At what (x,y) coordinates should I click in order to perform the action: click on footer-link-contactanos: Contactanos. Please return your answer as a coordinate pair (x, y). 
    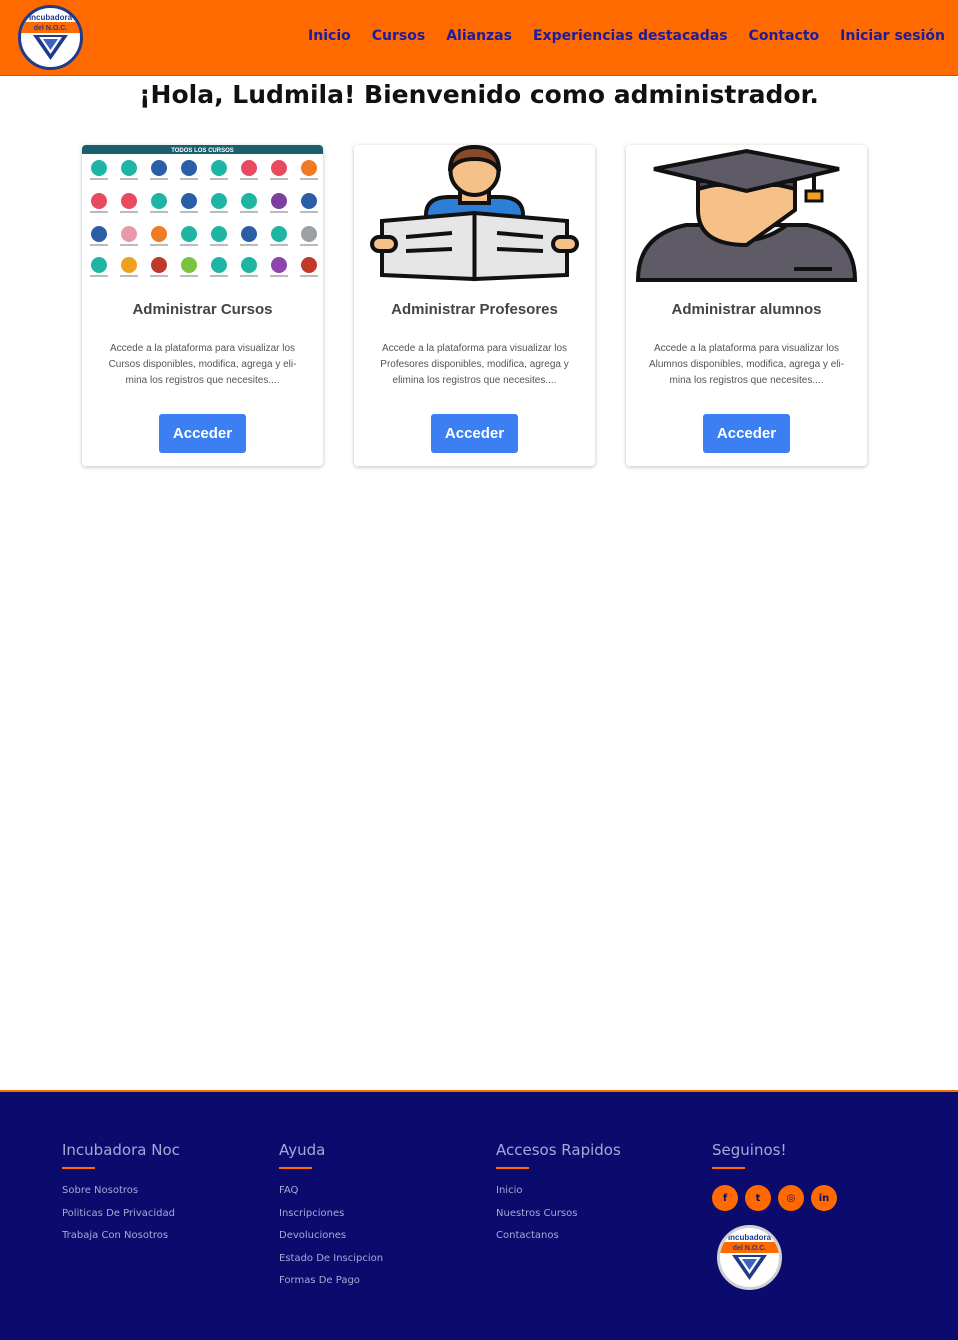
    Looking at the image, I should click on (558, 1241).